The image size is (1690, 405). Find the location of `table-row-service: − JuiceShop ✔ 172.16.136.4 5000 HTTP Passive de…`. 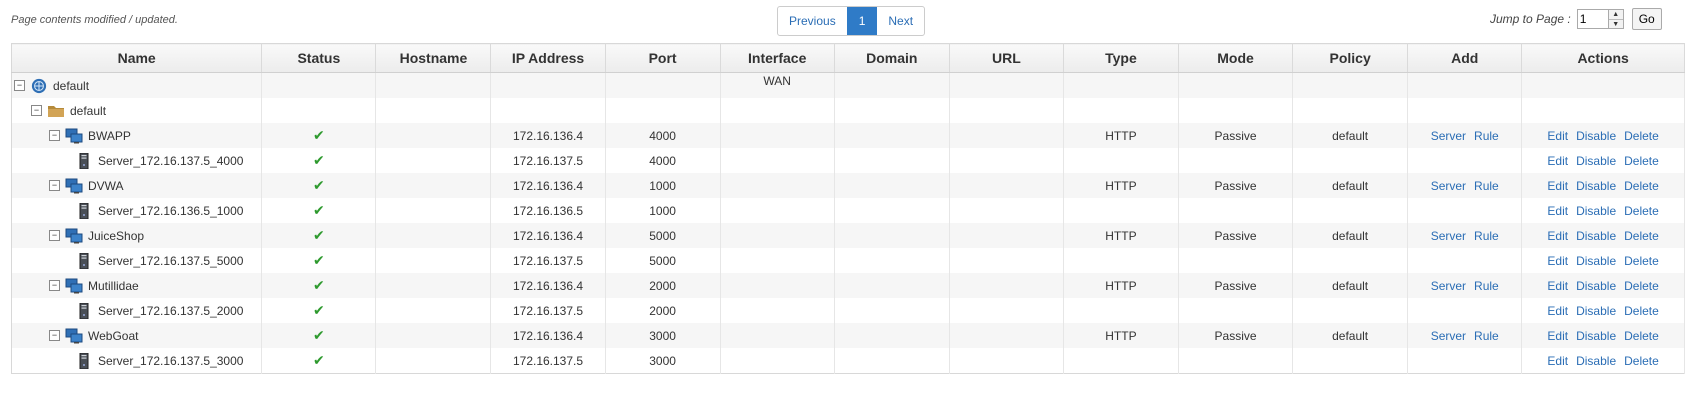

table-row-service: − JuiceShop ✔ 172.16.136.4 5000 HTTP Passive de… is located at coordinates (848, 235).